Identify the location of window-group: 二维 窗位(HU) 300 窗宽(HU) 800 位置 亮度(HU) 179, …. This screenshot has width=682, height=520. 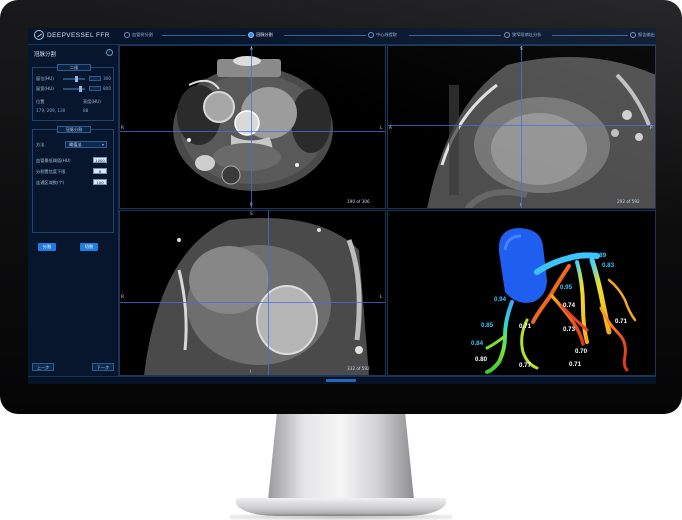
(73, 92).